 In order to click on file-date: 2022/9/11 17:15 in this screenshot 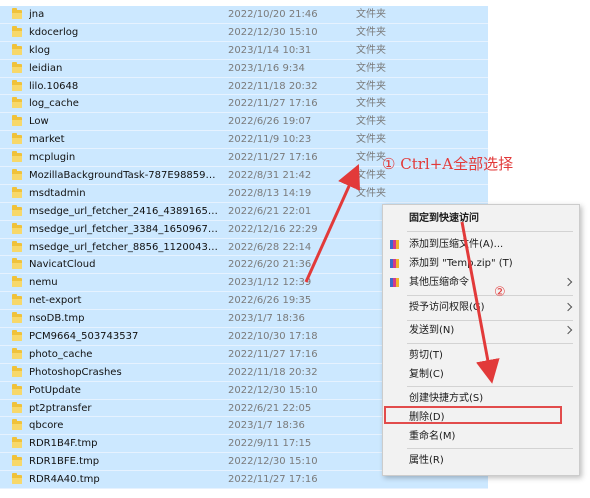, I will do `click(270, 444)`.